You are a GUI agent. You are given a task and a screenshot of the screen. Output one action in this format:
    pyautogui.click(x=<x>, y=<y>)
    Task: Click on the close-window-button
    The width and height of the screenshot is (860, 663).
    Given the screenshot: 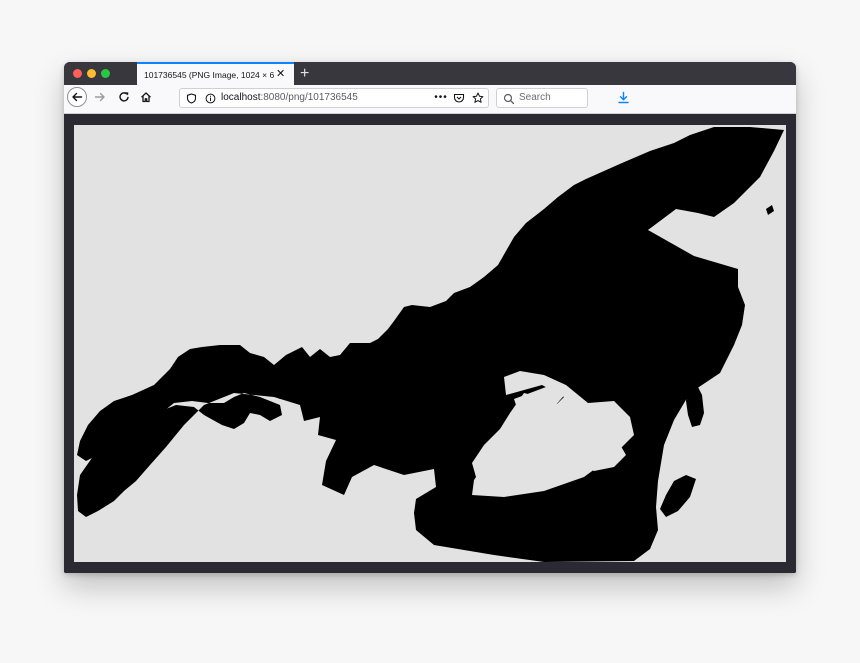 What is the action you would take?
    pyautogui.click(x=77, y=73)
    